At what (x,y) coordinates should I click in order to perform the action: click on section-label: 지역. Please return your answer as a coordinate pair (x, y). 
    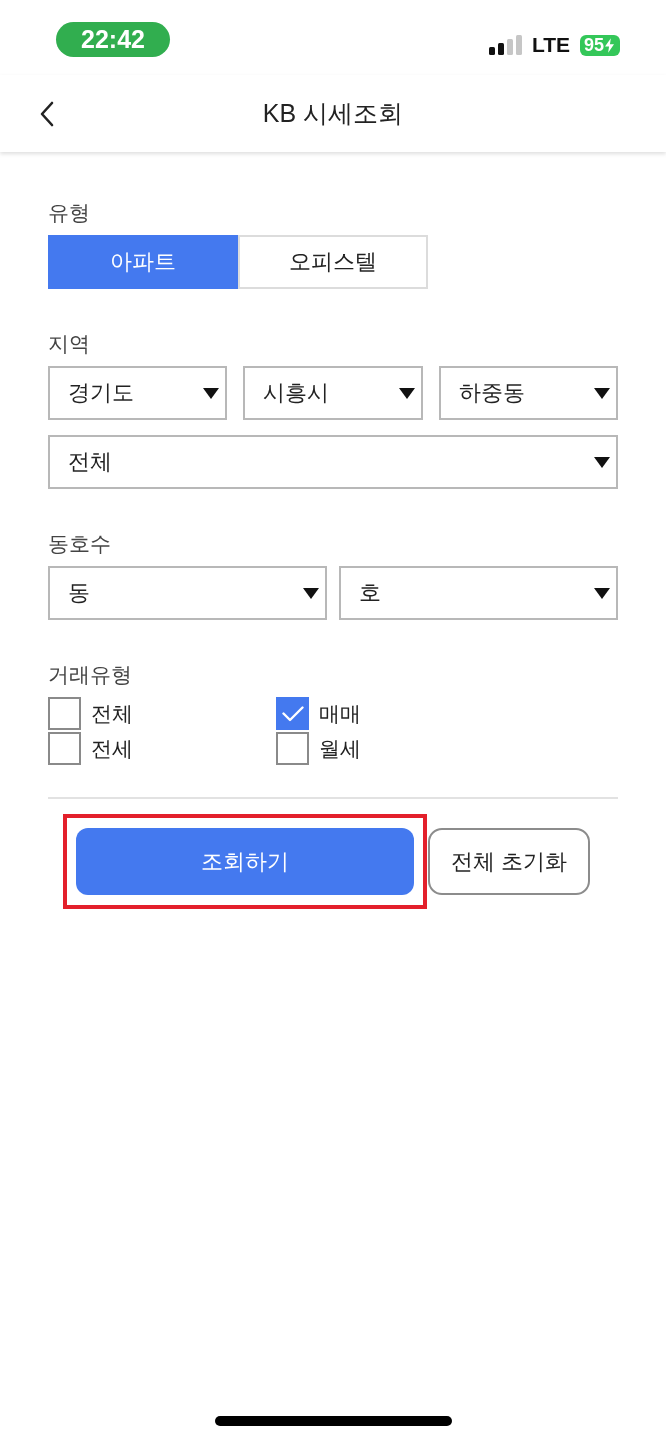
    Looking at the image, I should click on (69, 344).